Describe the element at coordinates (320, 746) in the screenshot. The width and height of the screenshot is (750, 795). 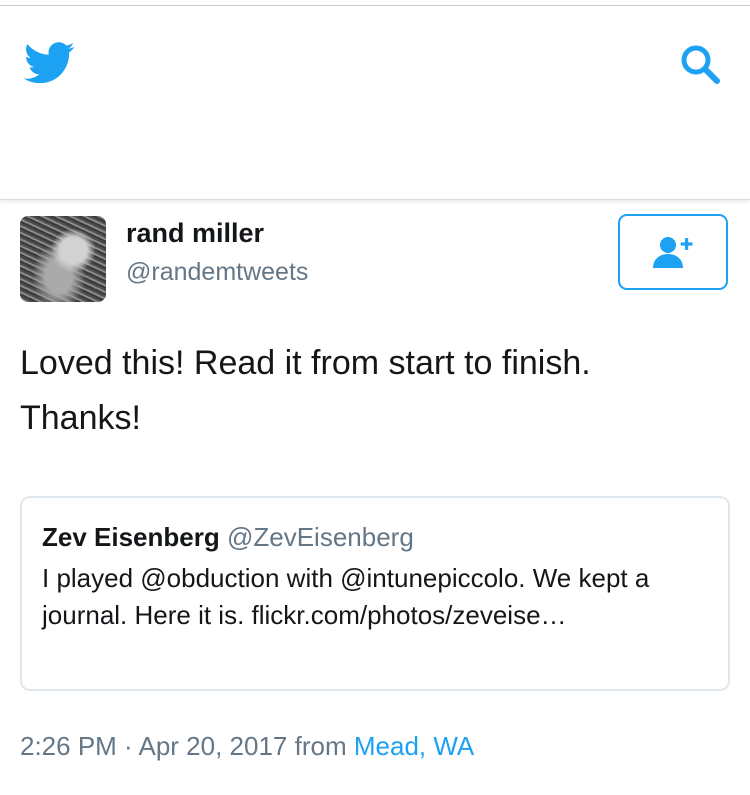
I see `from-label: from` at that location.